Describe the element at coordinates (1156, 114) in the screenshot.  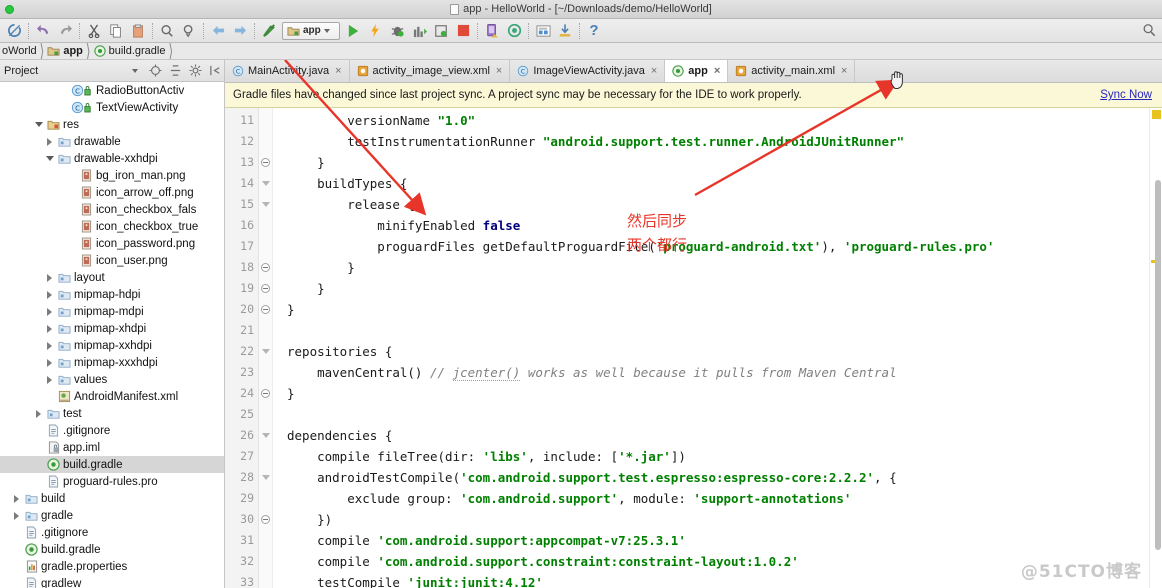
I see `warning-marker` at that location.